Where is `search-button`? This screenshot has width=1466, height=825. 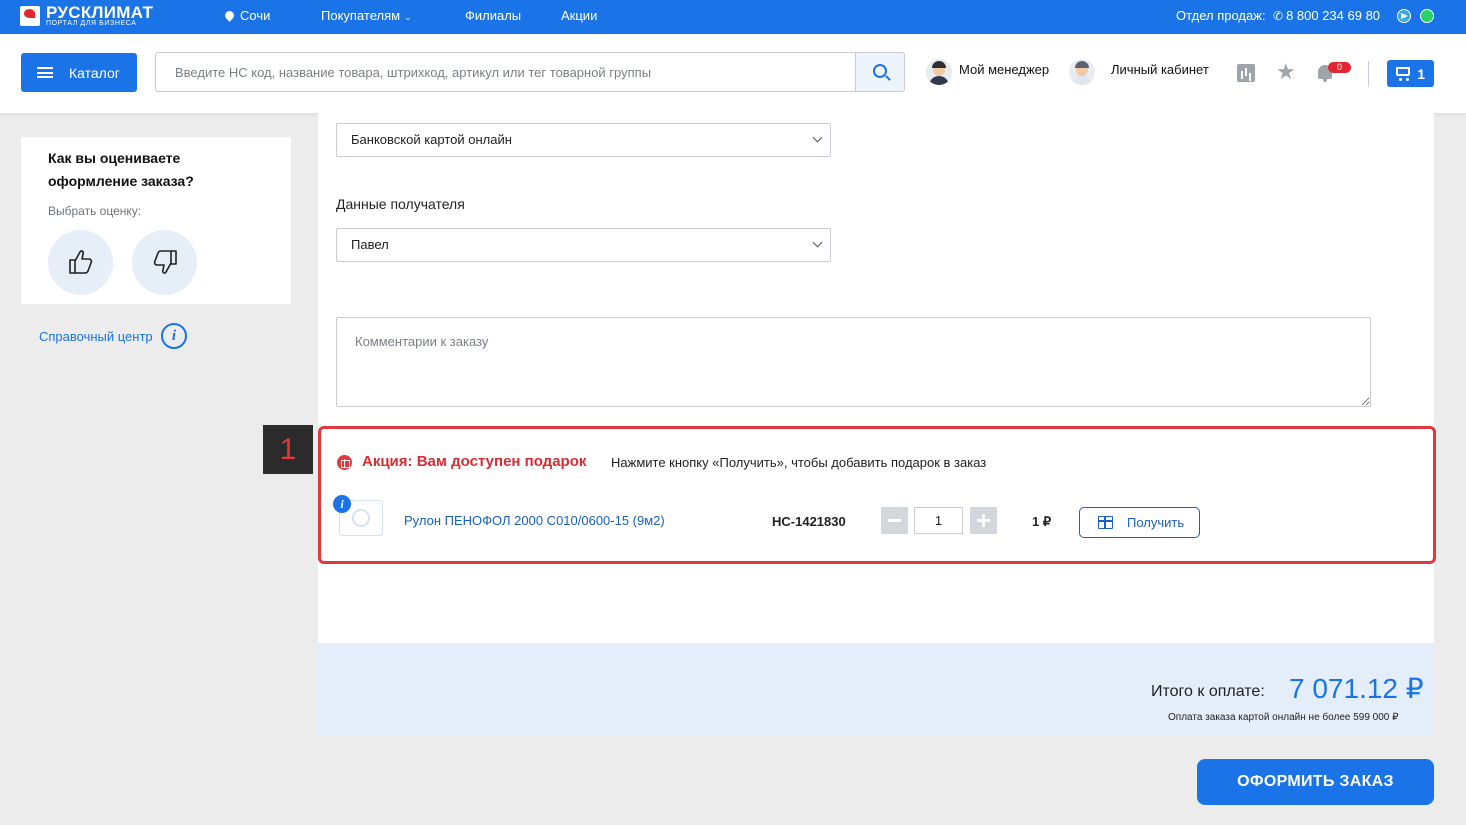 search-button is located at coordinates (880, 72).